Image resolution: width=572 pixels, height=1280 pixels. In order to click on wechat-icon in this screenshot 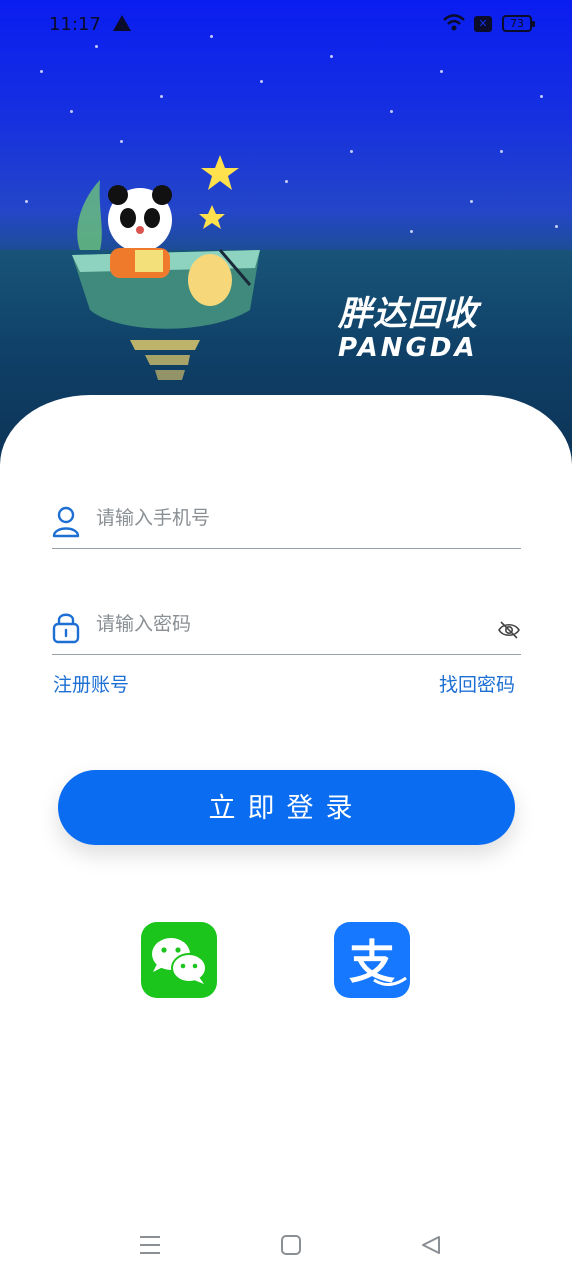, I will do `click(179, 961)`.